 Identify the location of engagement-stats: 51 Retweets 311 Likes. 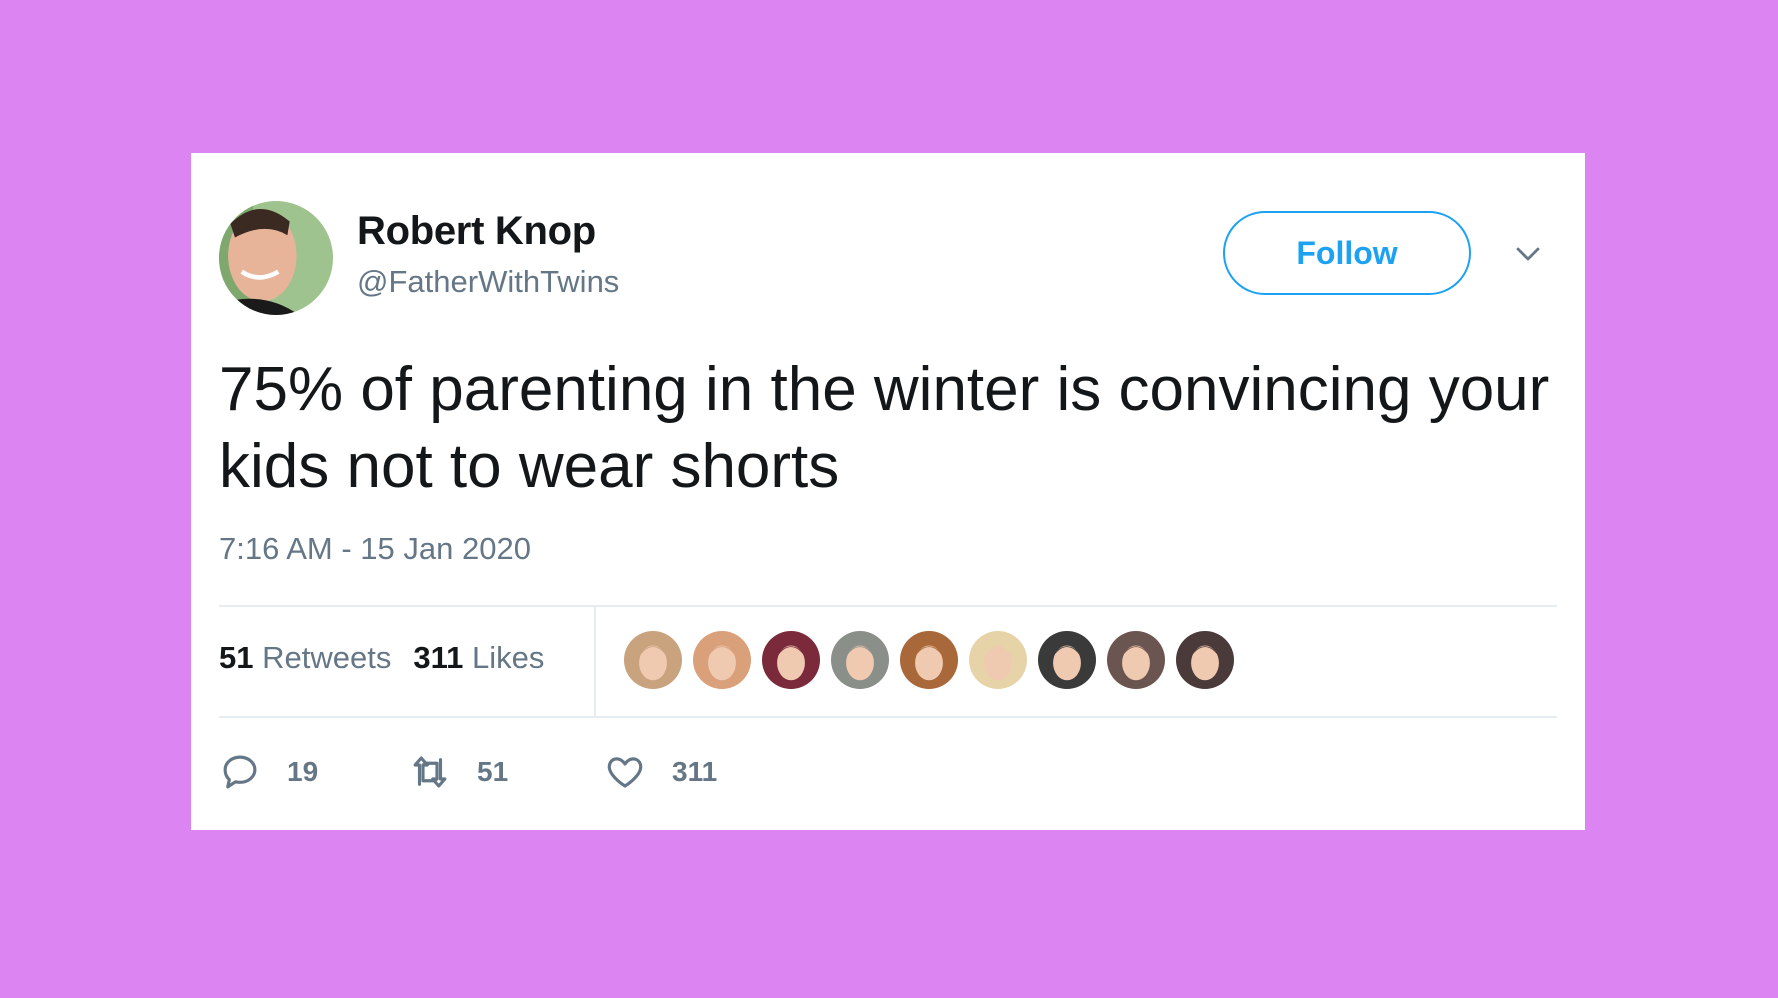
(381, 658).